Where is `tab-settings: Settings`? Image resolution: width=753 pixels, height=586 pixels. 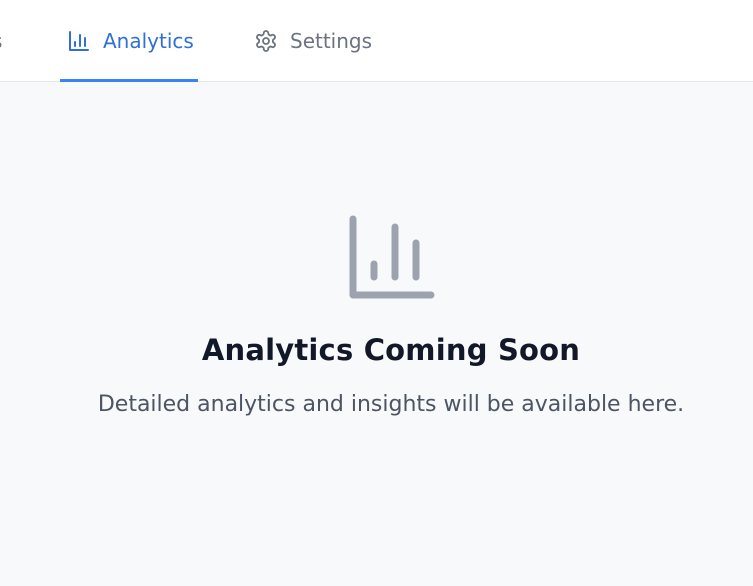 tab-settings: Settings is located at coordinates (313, 41).